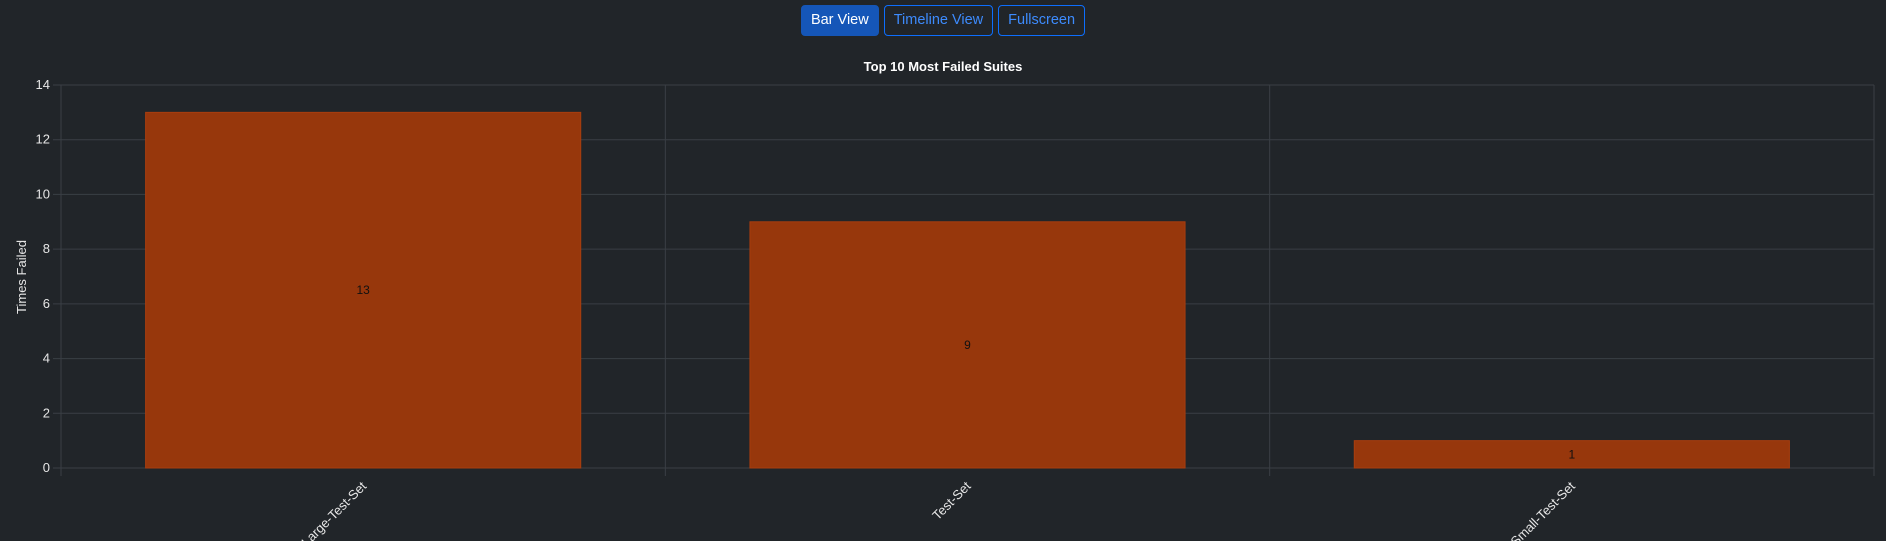  Describe the element at coordinates (938, 20) in the screenshot. I see `timeline-view-button: Timeline View` at that location.